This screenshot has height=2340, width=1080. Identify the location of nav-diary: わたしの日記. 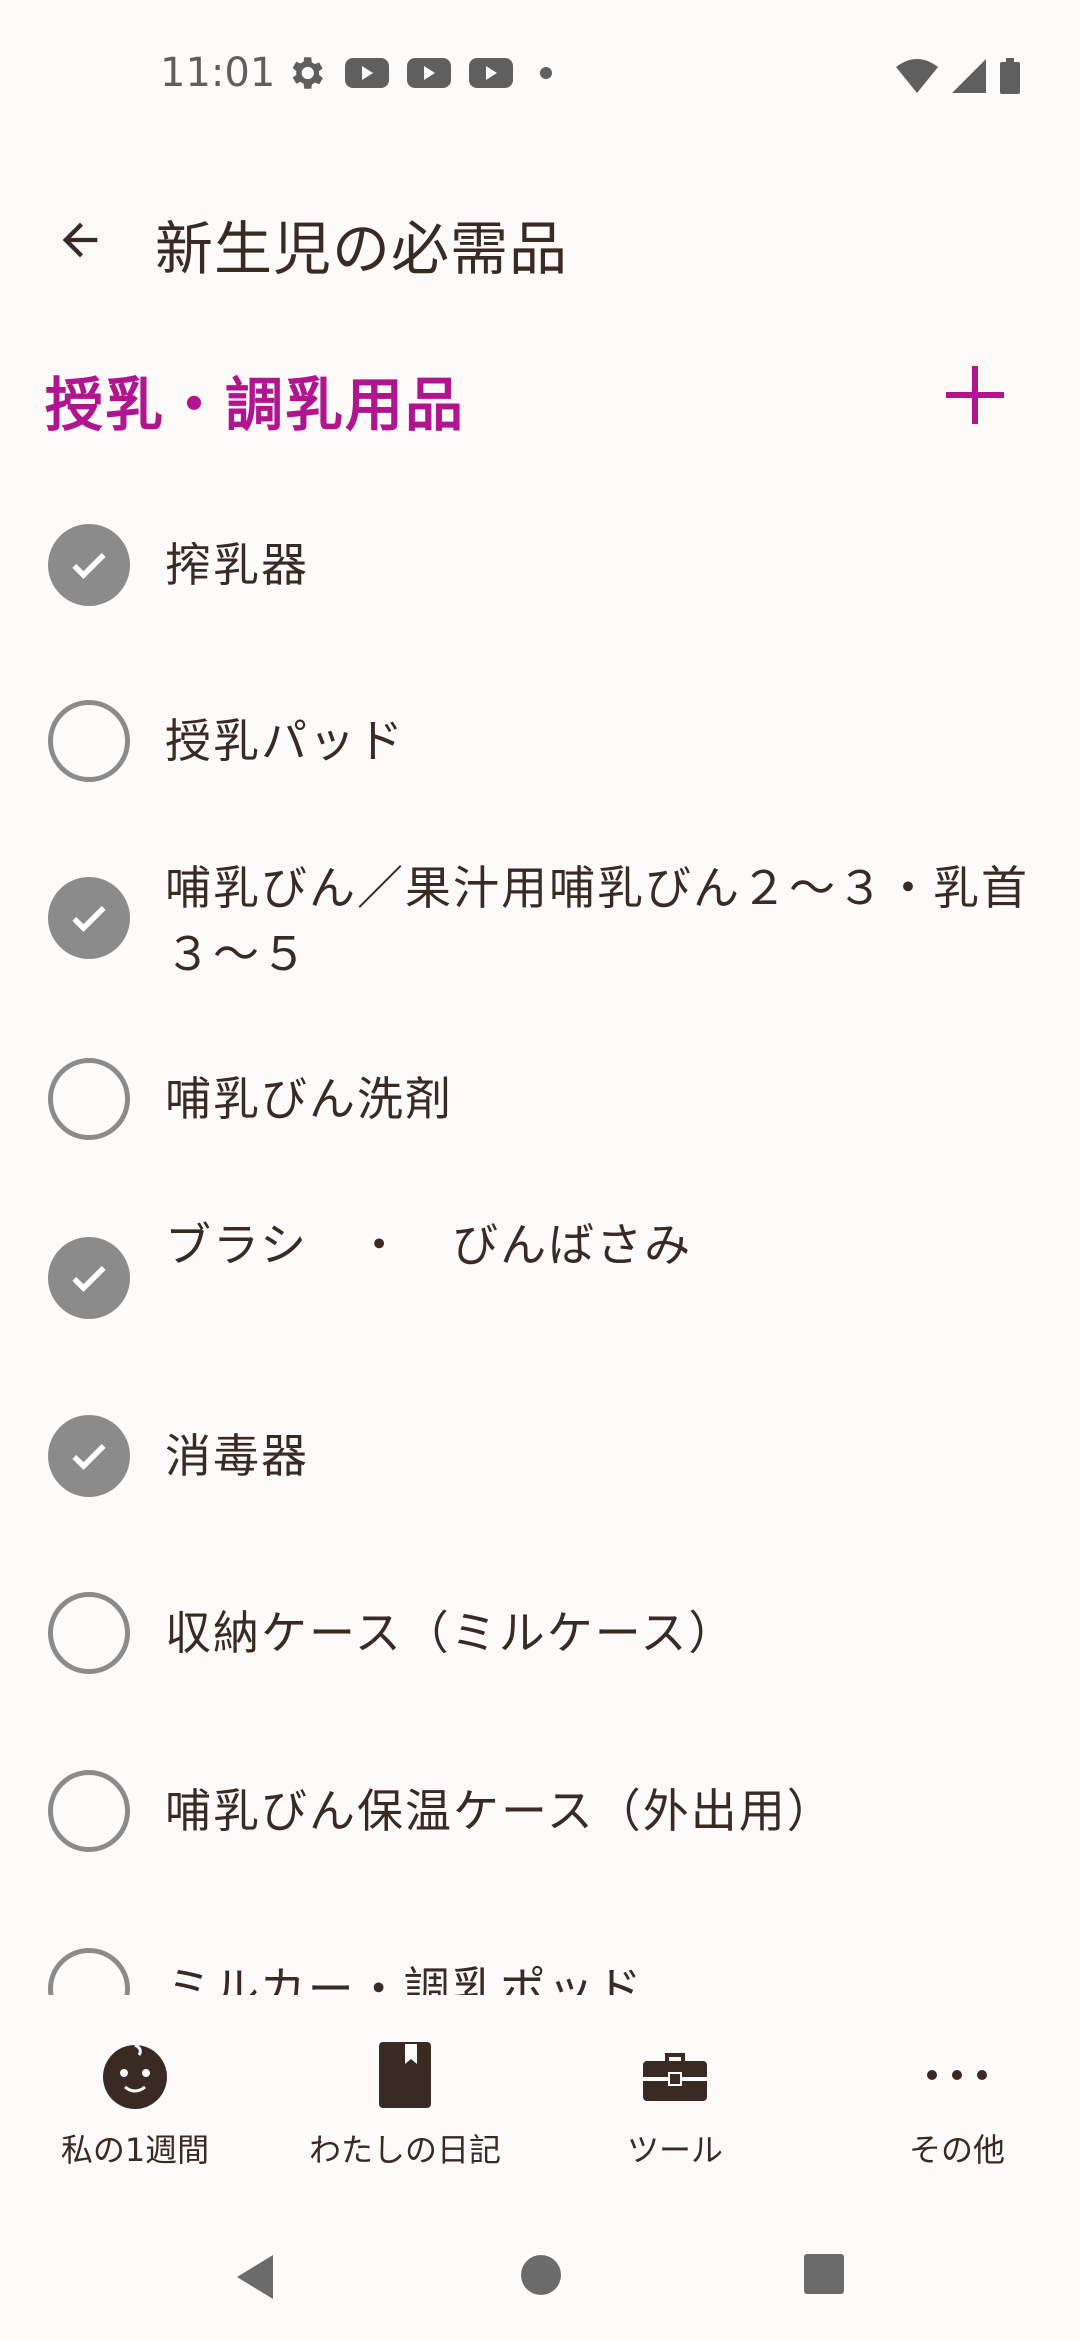
(405, 2120).